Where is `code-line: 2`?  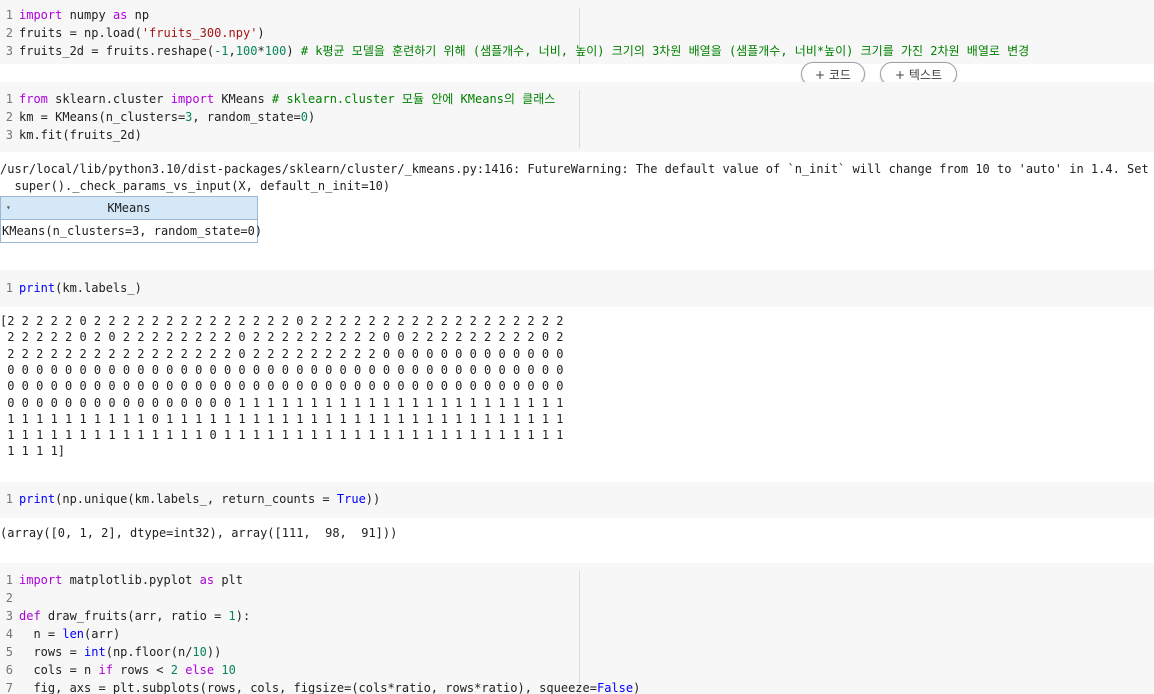
code-line: 2 is located at coordinates (9, 598).